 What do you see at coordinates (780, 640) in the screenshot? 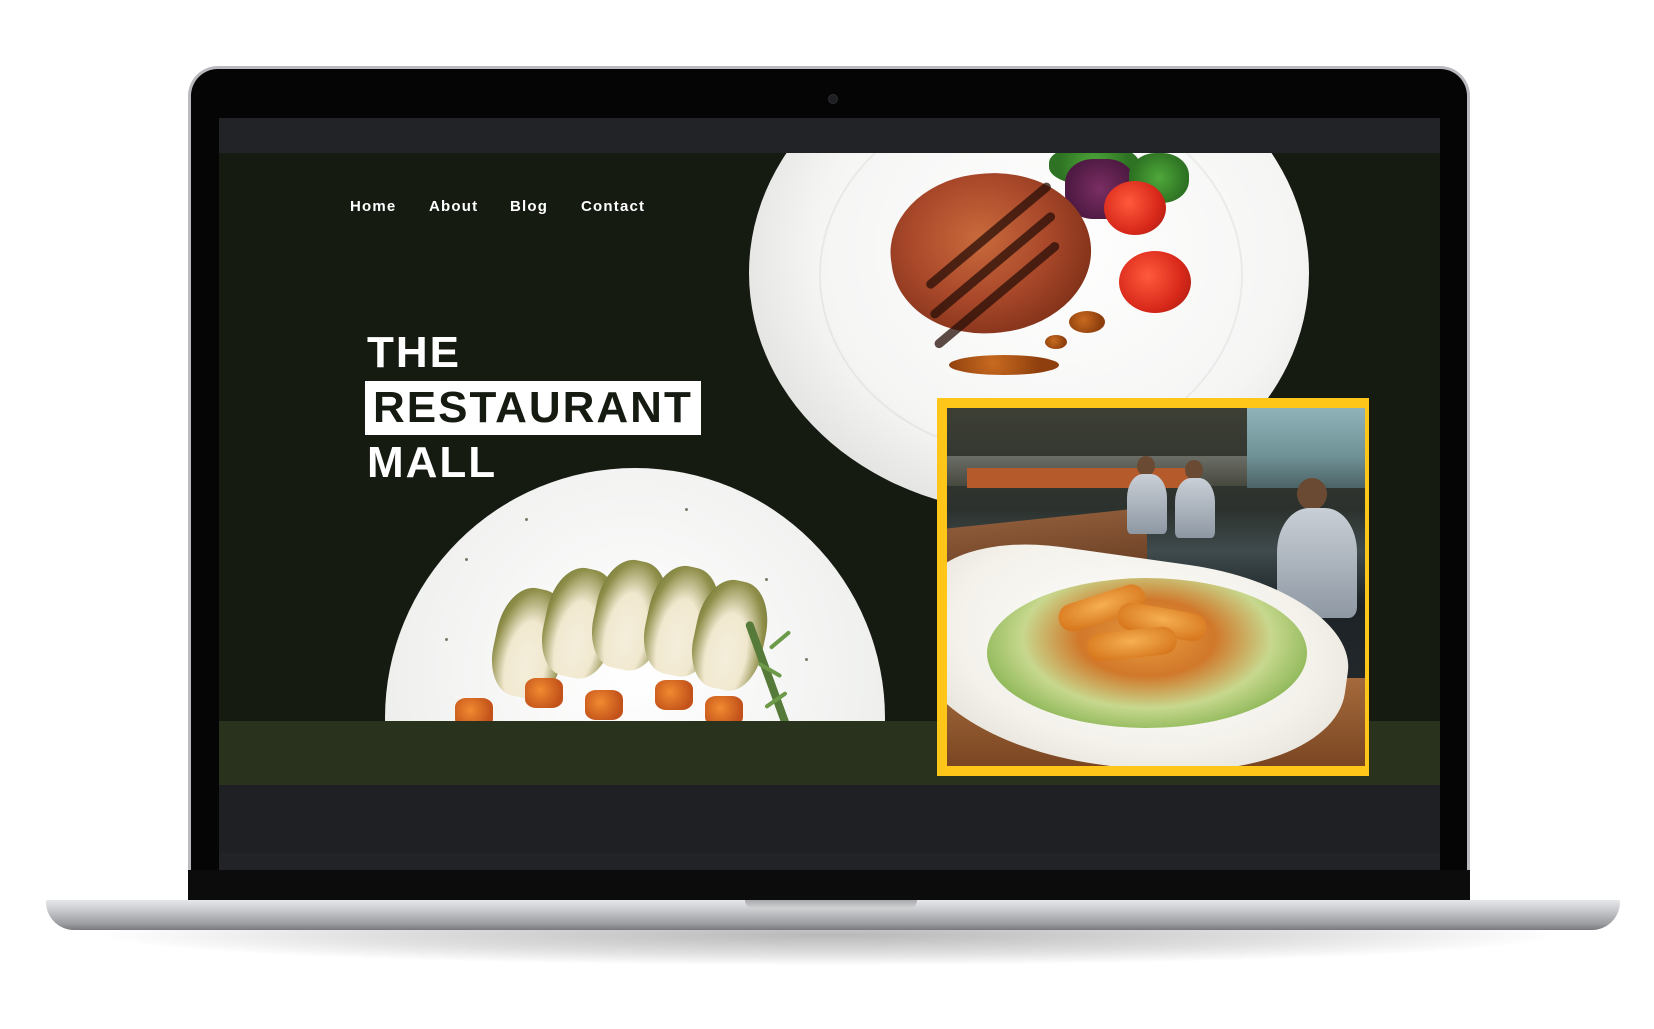
I see `leaf` at bounding box center [780, 640].